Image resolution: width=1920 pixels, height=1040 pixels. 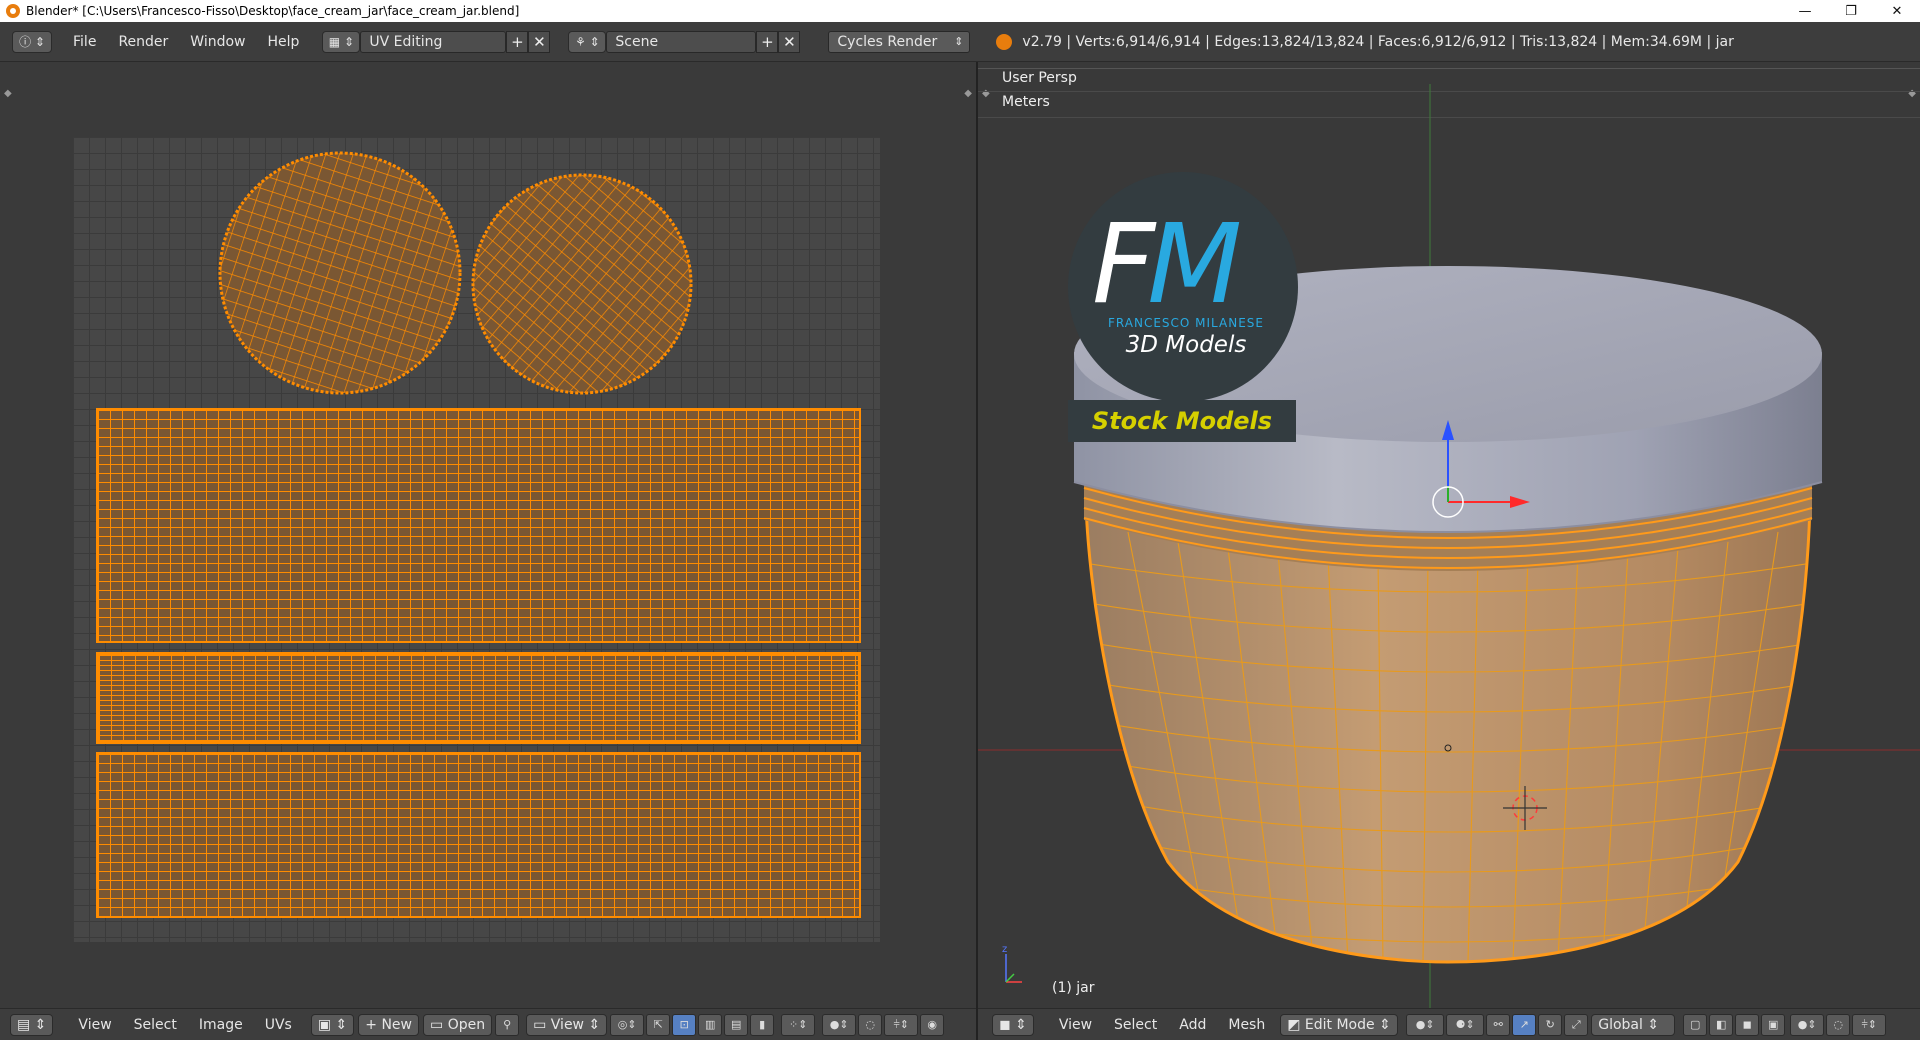 What do you see at coordinates (1182, 421) in the screenshot?
I see `watermark-banner: Stock Models` at bounding box center [1182, 421].